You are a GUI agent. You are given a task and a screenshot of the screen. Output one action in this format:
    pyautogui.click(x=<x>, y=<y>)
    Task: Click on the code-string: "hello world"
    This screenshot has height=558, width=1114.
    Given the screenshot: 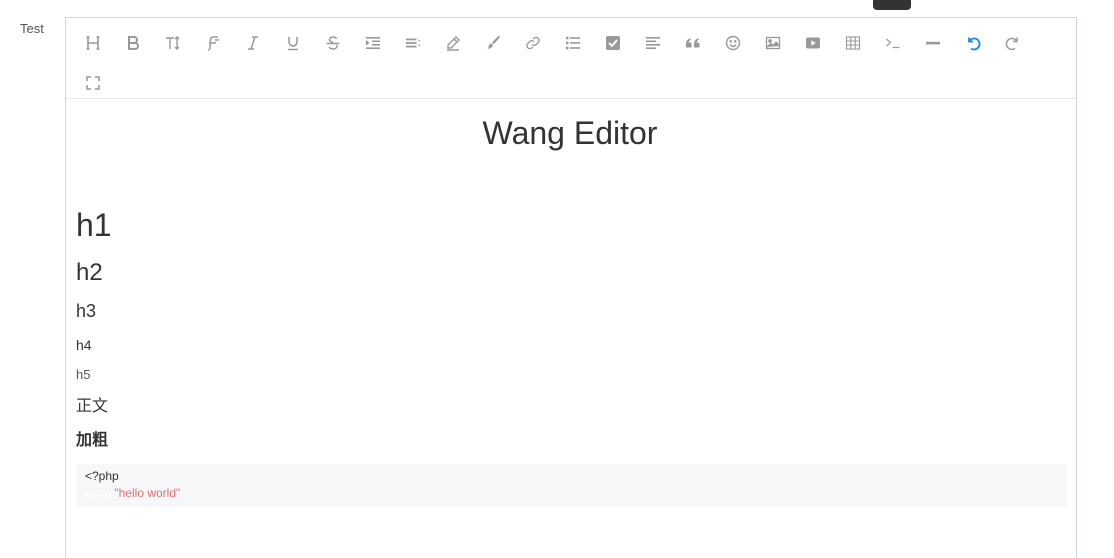 What is the action you would take?
    pyautogui.click(x=147, y=493)
    